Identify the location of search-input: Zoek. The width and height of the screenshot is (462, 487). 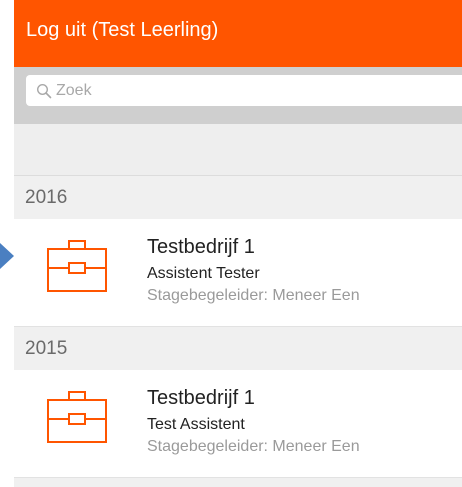
(244, 90).